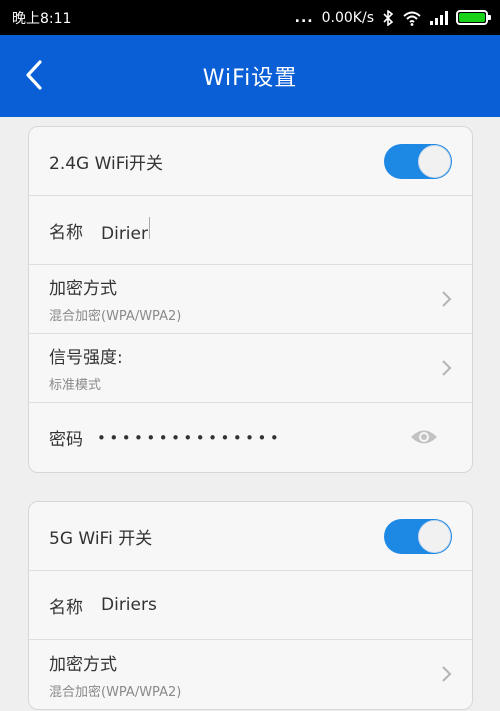  What do you see at coordinates (439, 17) in the screenshot?
I see `cell-signal-icon` at bounding box center [439, 17].